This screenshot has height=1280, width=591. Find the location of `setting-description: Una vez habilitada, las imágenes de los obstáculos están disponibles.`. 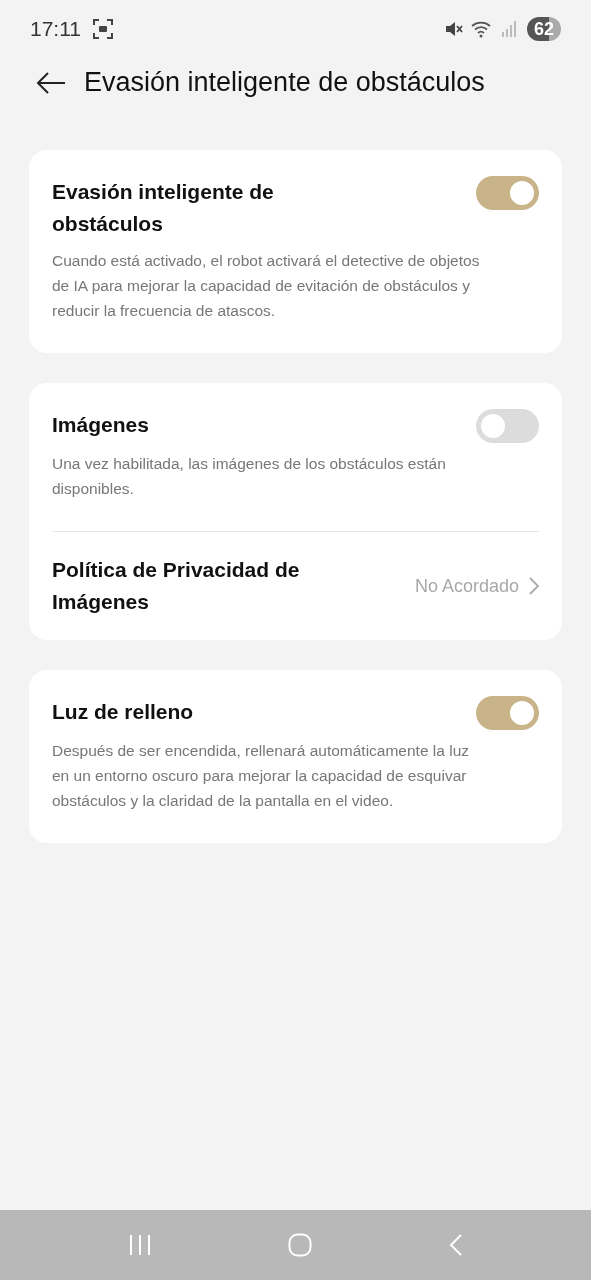

setting-description: Una vez habilitada, las imágenes de los obstáculos están disponibles. is located at coordinates (249, 476).